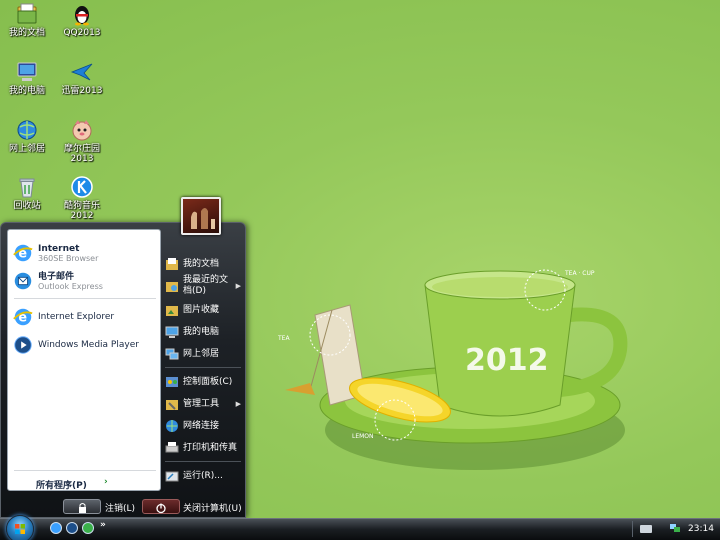 The height and width of the screenshot is (540, 720). Describe the element at coordinates (238, 403) in the screenshot. I see `submenu-arrow-icon: ▶` at that location.